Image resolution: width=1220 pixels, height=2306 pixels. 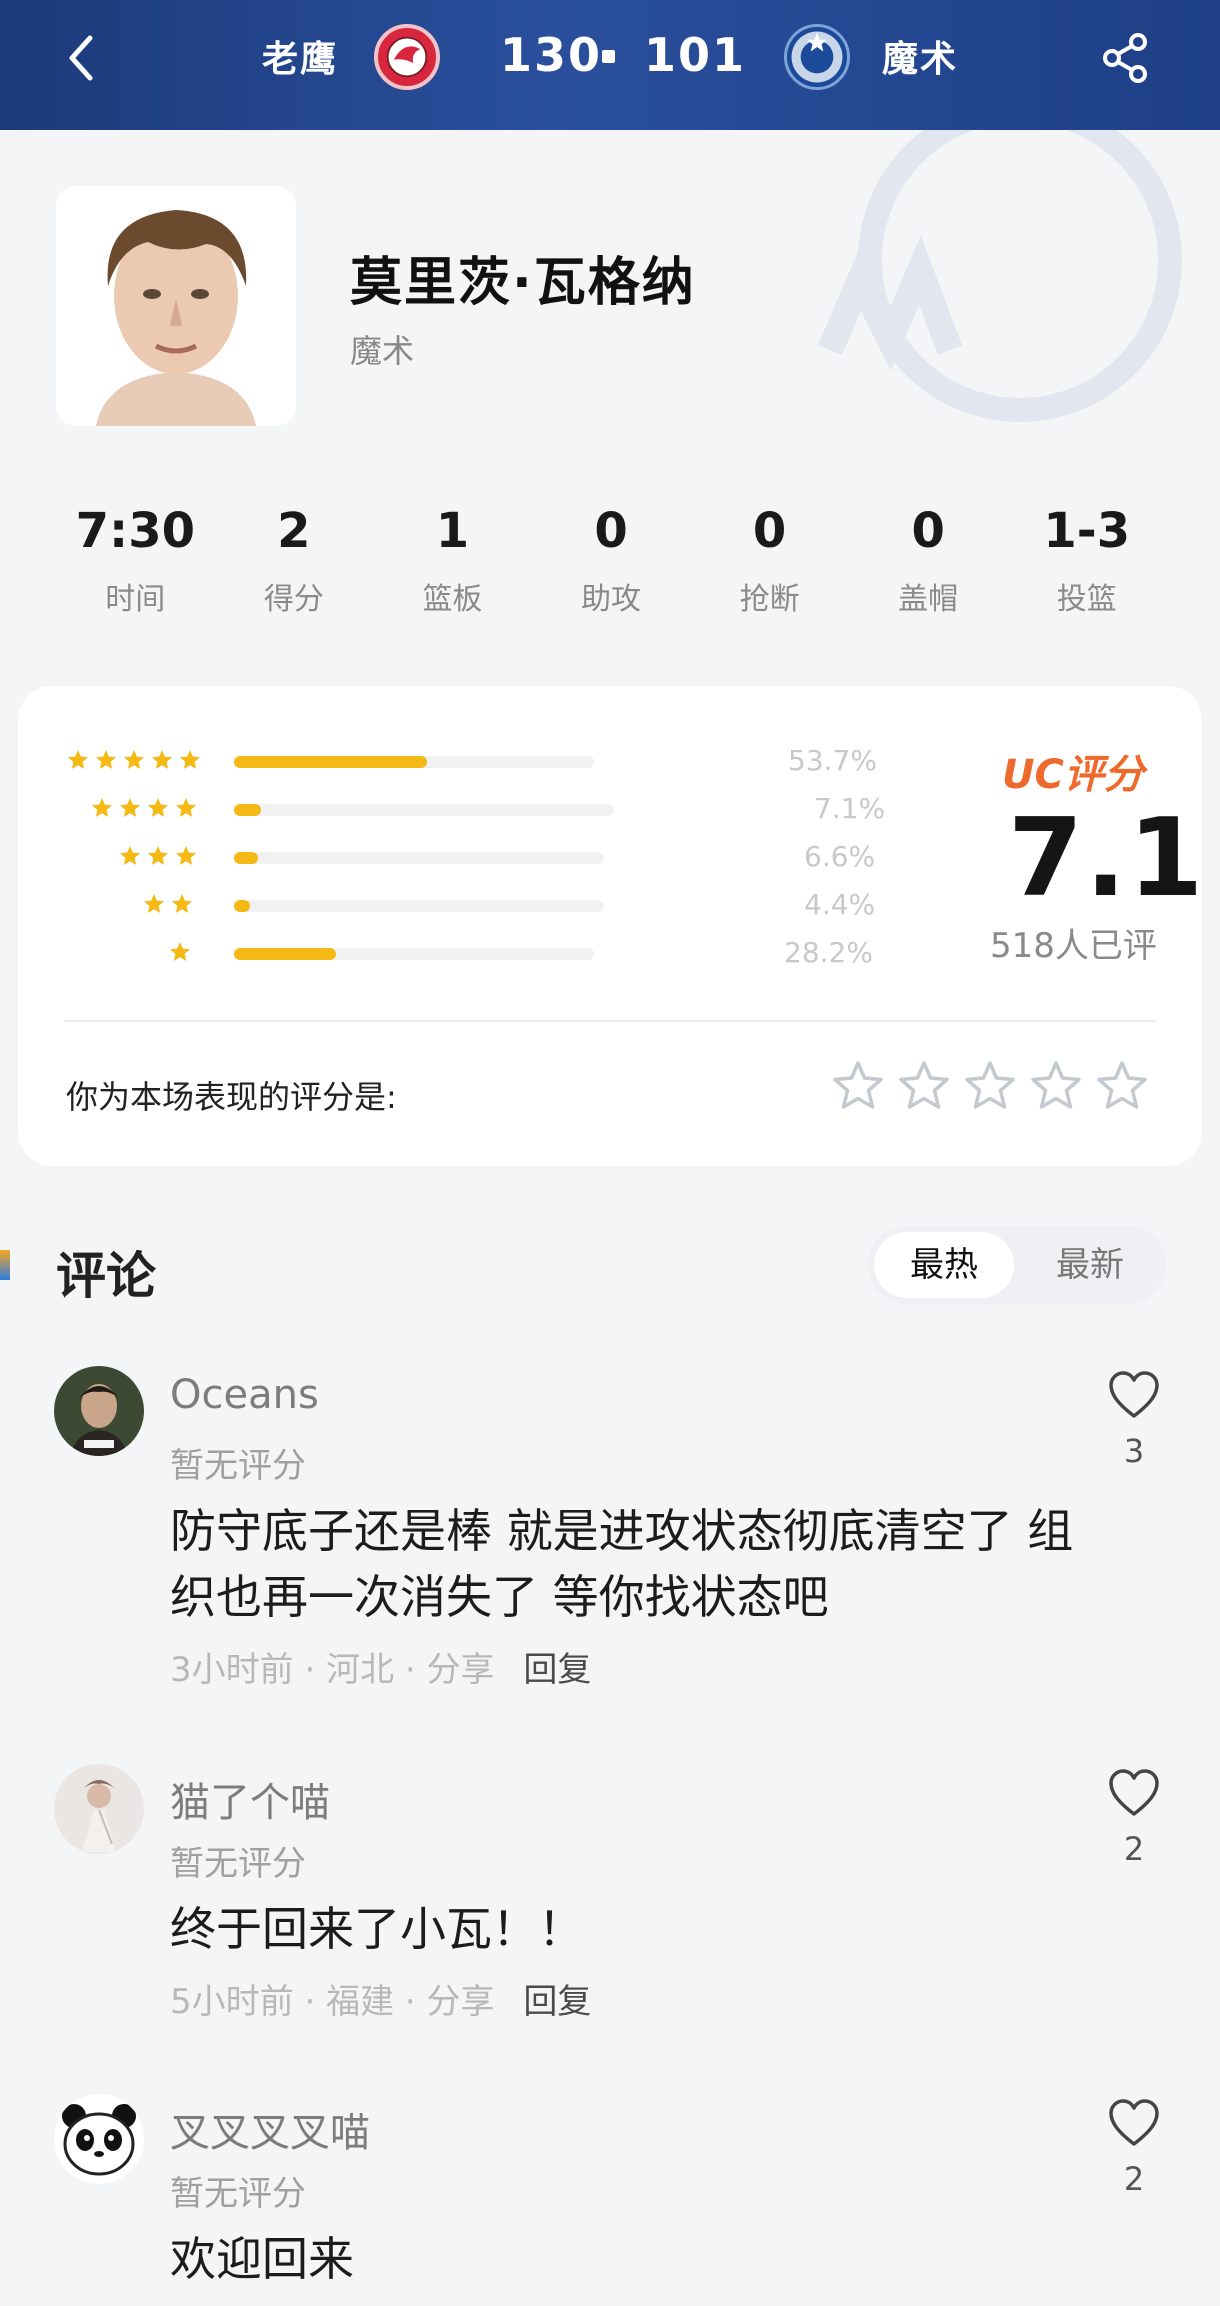 What do you see at coordinates (828, 952) in the screenshot?
I see `rating-pct: 28.2%` at bounding box center [828, 952].